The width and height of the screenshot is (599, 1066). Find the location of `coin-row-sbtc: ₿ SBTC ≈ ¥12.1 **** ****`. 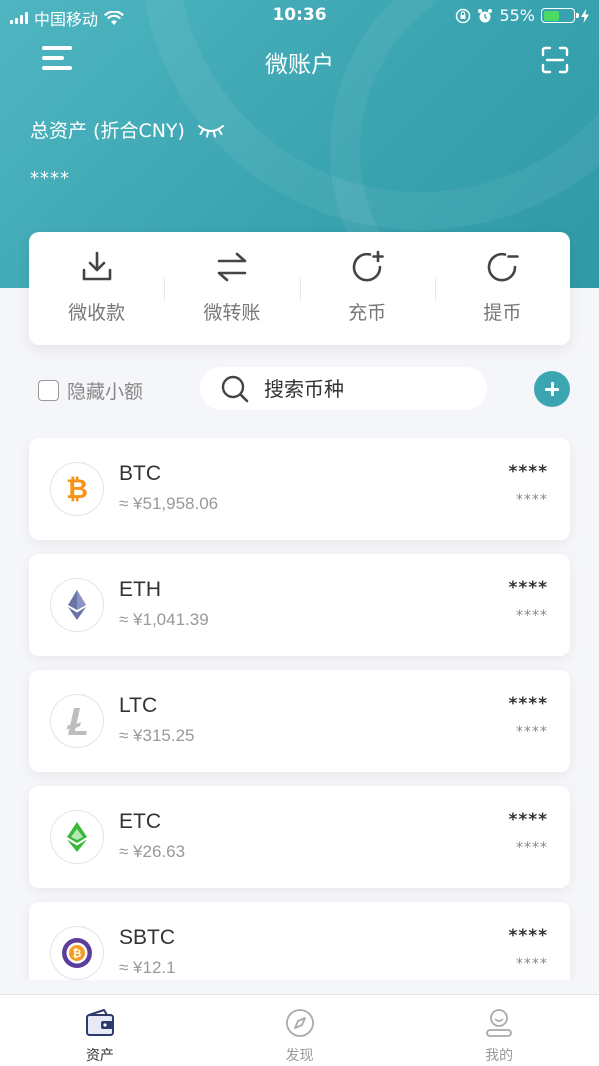

coin-row-sbtc: ₿ SBTC ≈ ¥12.1 **** **** is located at coordinates (299, 941).